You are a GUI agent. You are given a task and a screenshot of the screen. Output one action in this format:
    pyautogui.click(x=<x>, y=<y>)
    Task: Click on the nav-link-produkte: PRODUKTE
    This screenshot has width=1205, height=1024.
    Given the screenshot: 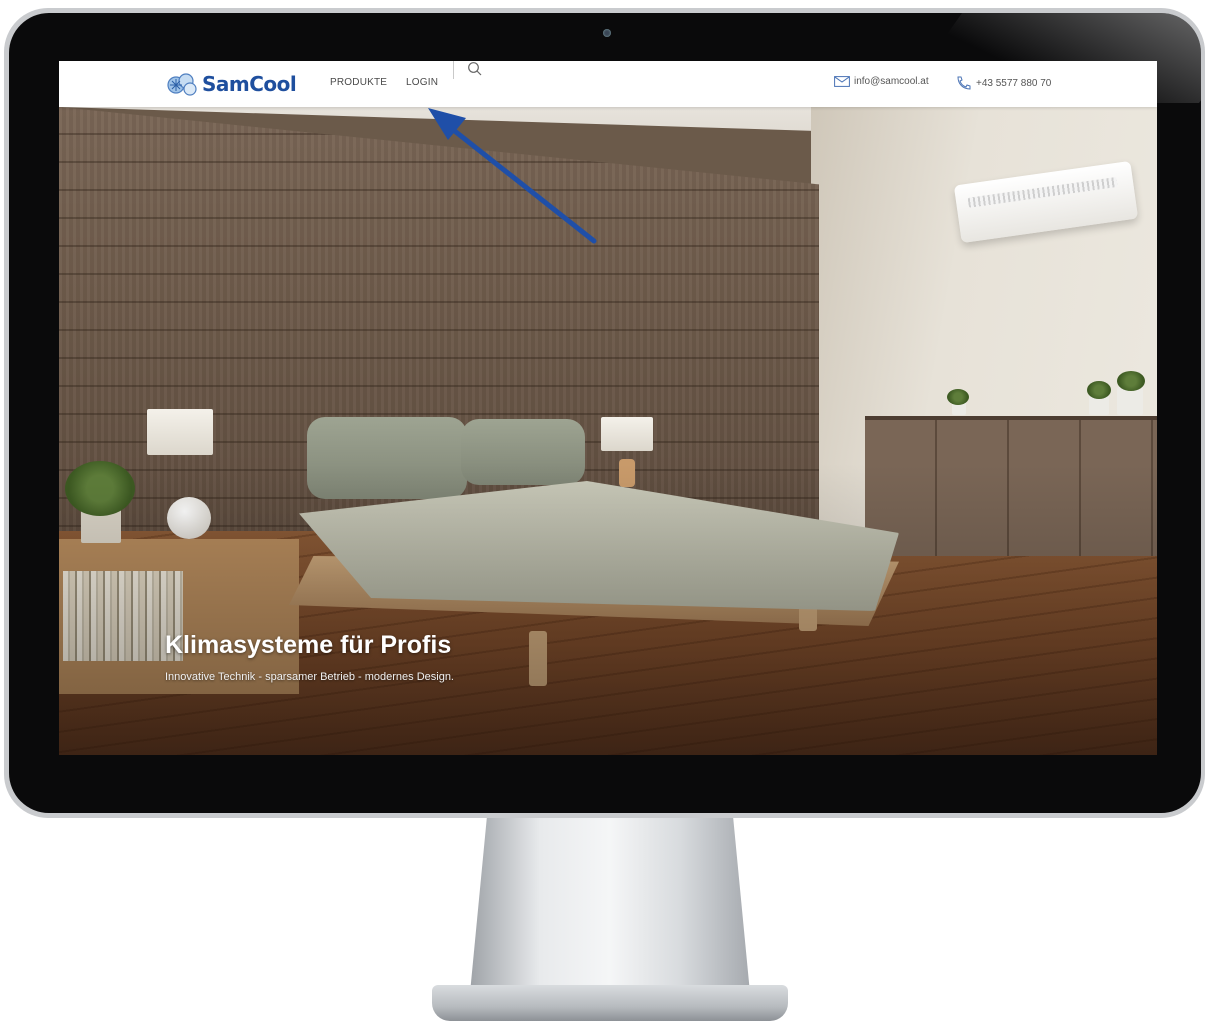 What is the action you would take?
    pyautogui.click(x=358, y=82)
    